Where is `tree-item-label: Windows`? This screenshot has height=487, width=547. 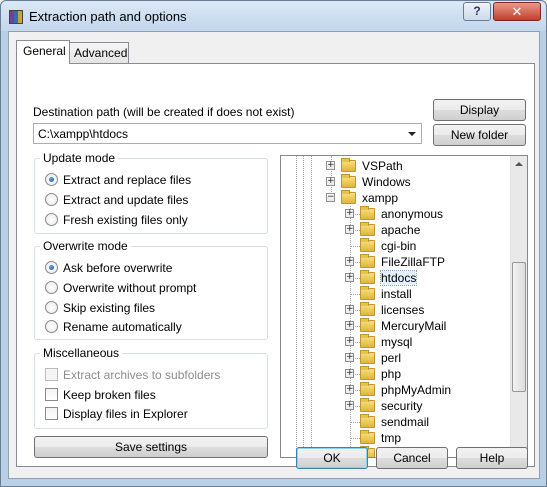 tree-item-label: Windows is located at coordinates (386, 182).